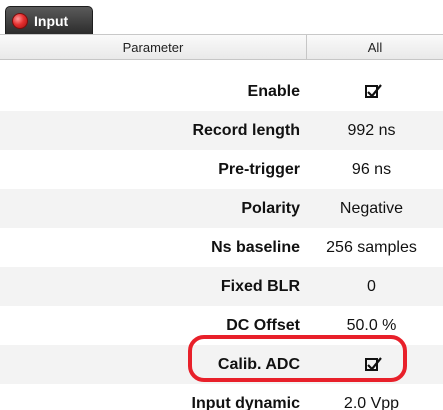  Describe the element at coordinates (371, 287) in the screenshot. I see `param-value: 0` at that location.